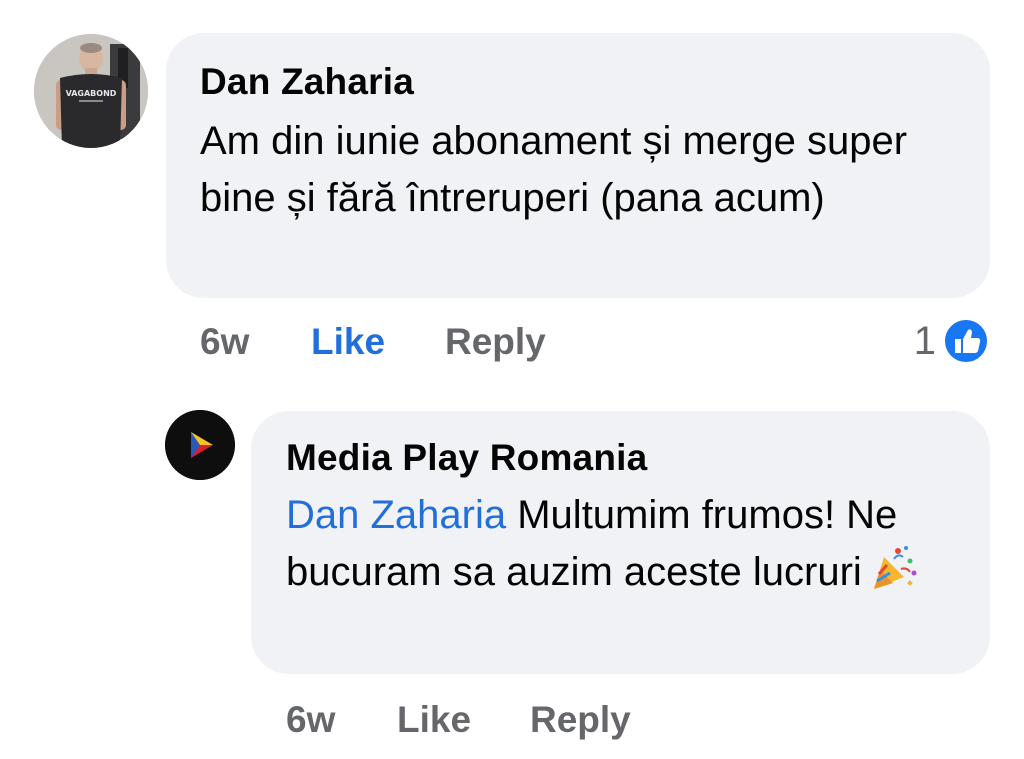 The image size is (1024, 759). Describe the element at coordinates (495, 342) in the screenshot. I see `reply-button: Reply` at that location.